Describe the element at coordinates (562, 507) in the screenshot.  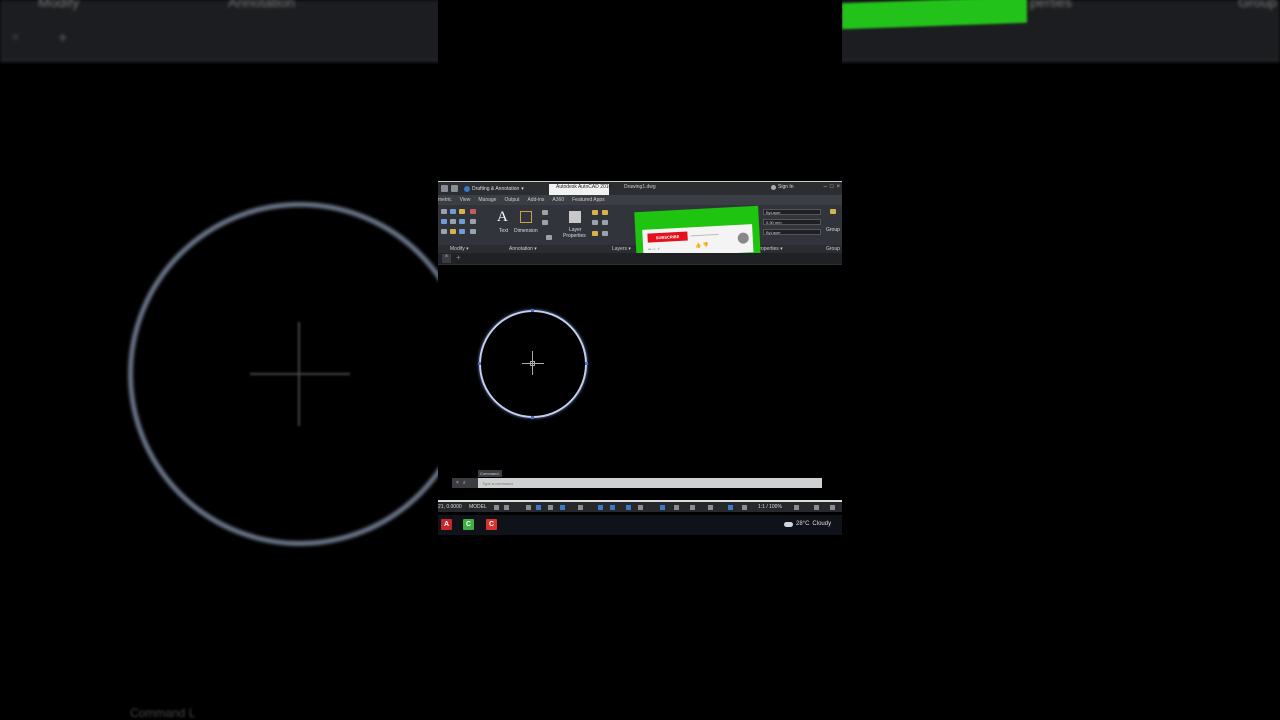
I see `polar-icon` at that location.